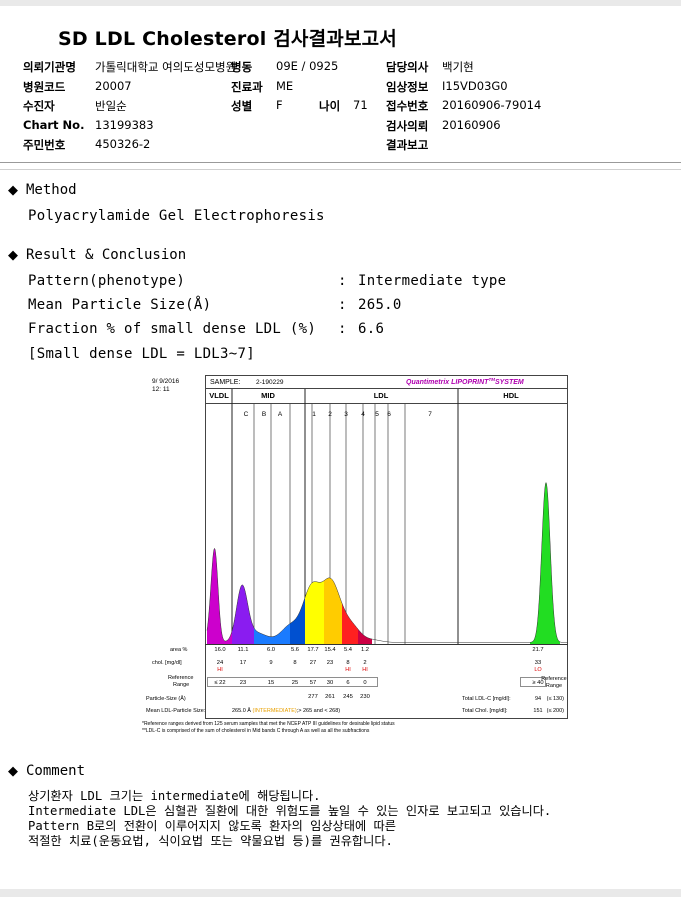 This screenshot has height=897, width=681. Describe the element at coordinates (176, 711) in the screenshot. I see `row-label-mean: Mean LDL-Particle Size:` at that location.